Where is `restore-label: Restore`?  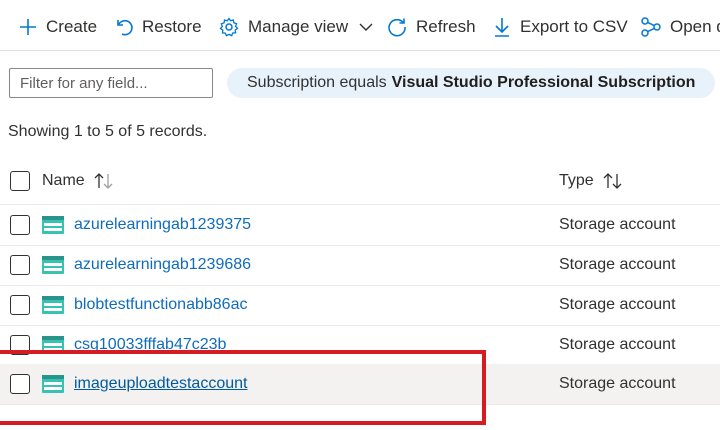
restore-label: Restore is located at coordinates (172, 26).